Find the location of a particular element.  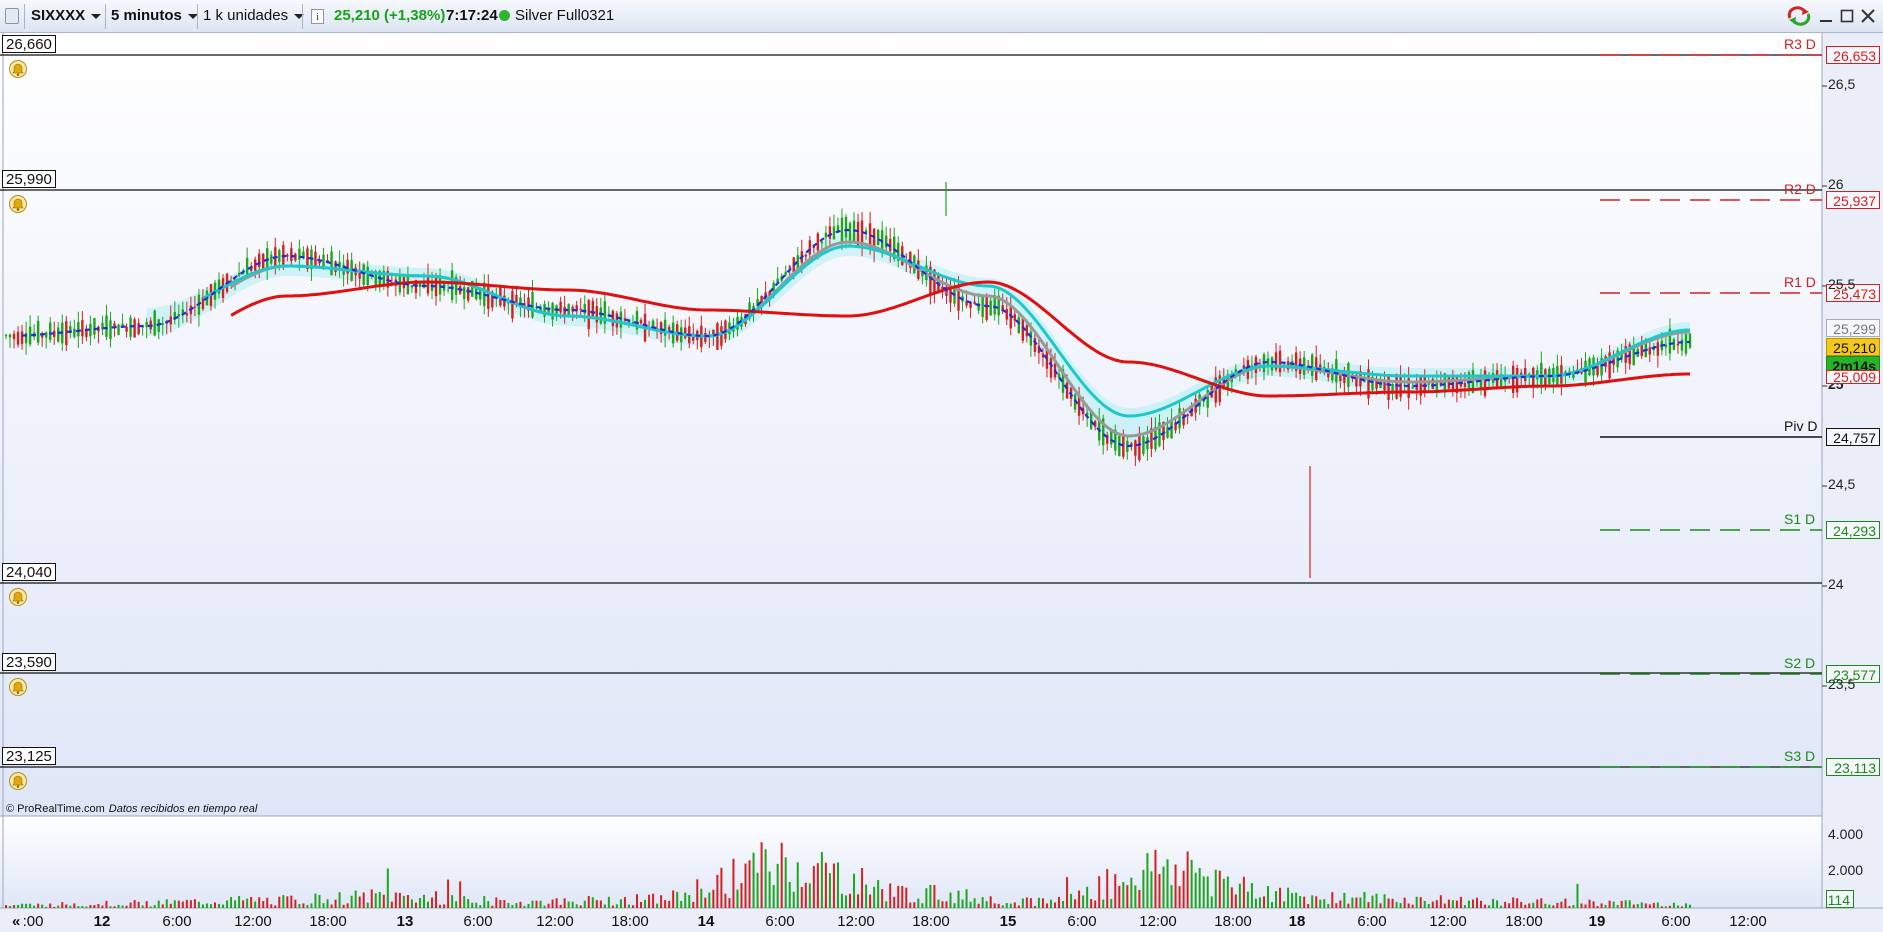

scroll-left-button: « is located at coordinates (16, 921).